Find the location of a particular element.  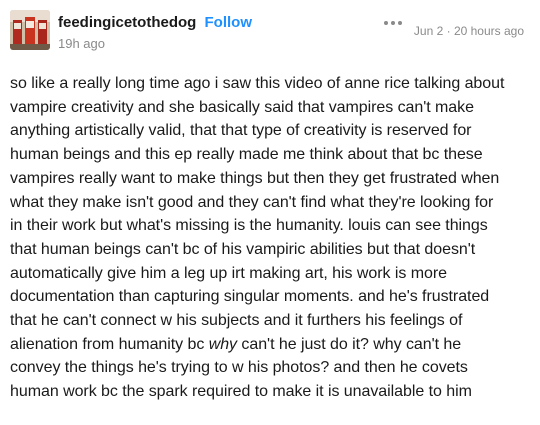

relative-time: 19h ago is located at coordinates (81, 43).